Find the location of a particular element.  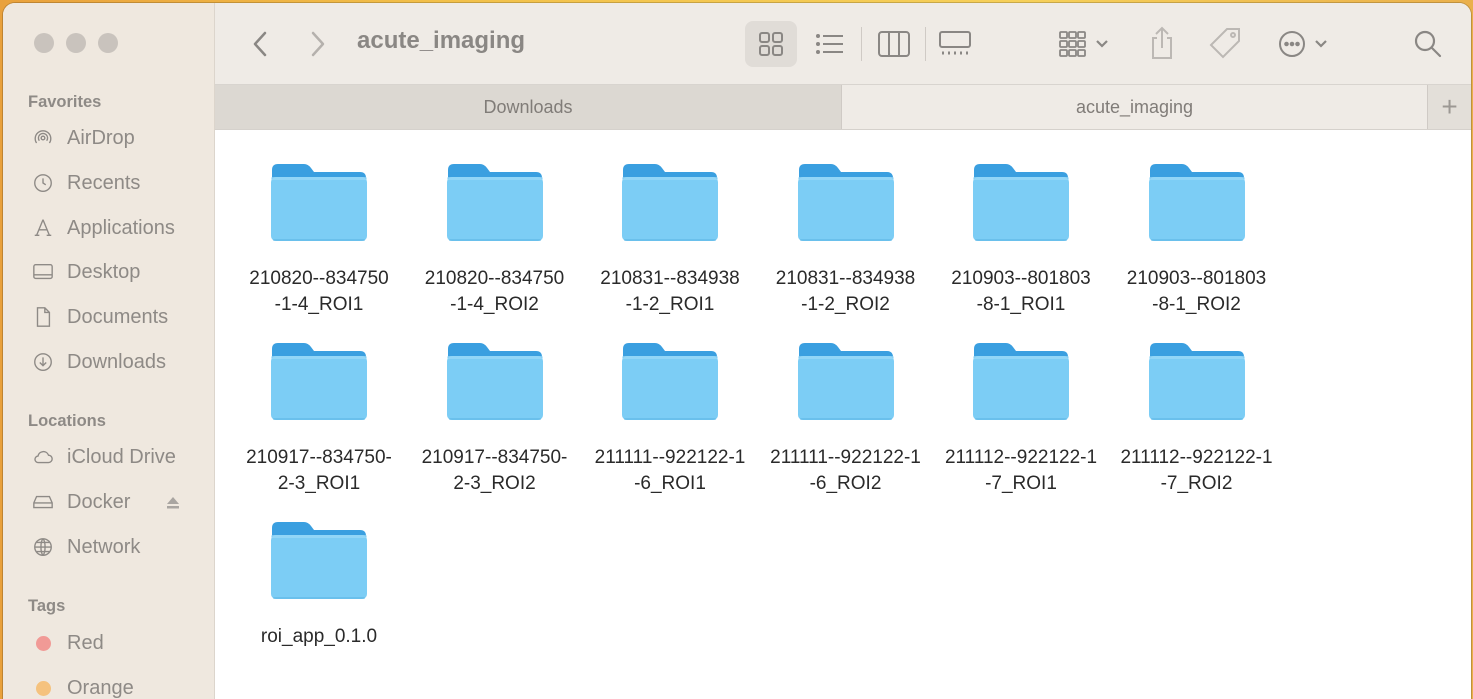

sidebar-item-applications: Applications is located at coordinates (103, 228).